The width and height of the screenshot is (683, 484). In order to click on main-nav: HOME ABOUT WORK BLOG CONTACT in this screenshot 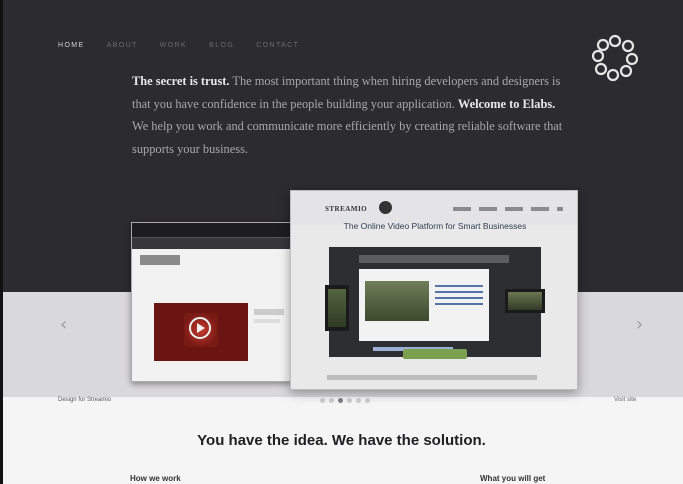, I will do `click(178, 45)`.